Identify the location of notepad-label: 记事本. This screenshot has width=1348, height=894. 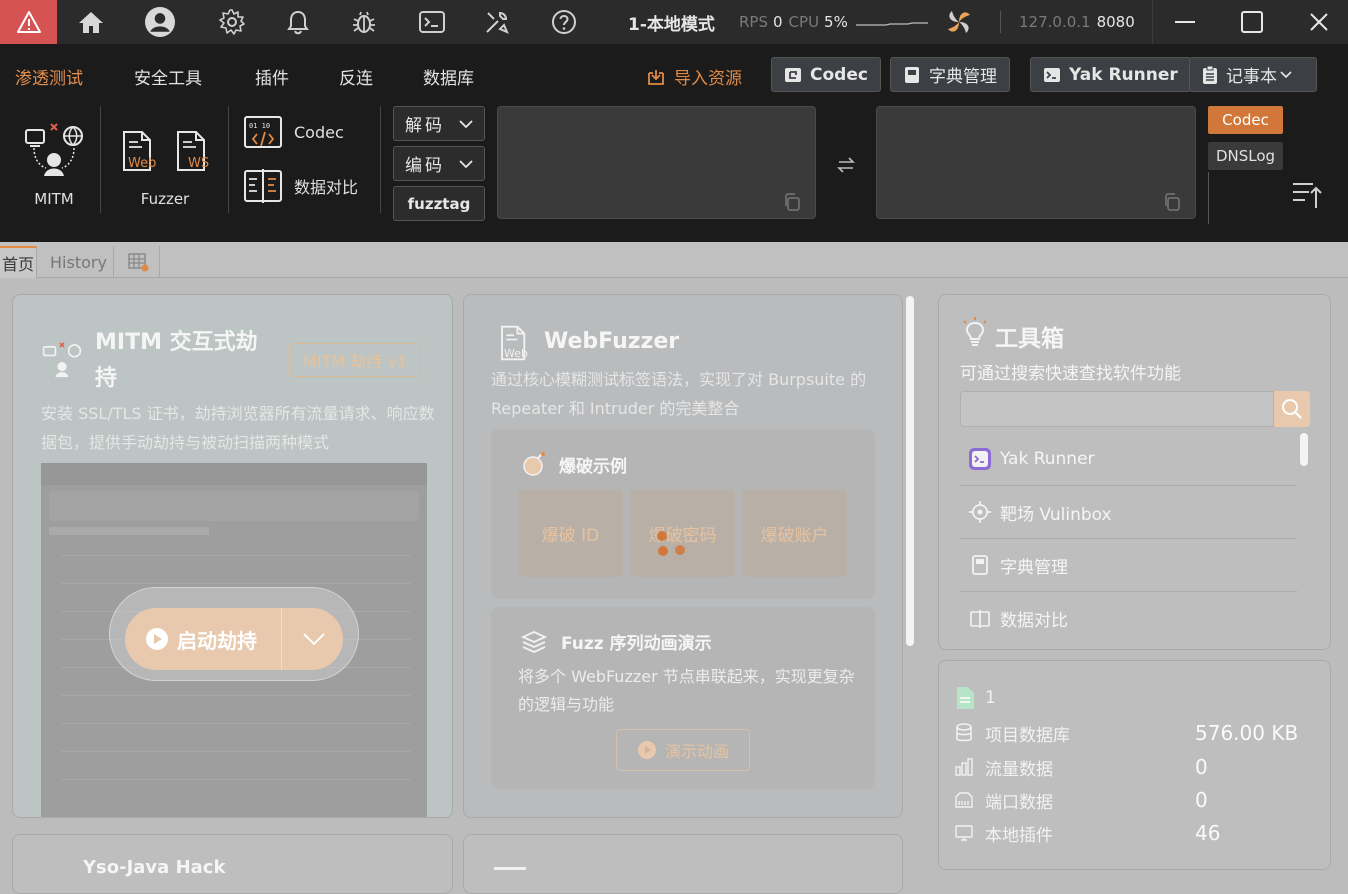
(1251, 77).